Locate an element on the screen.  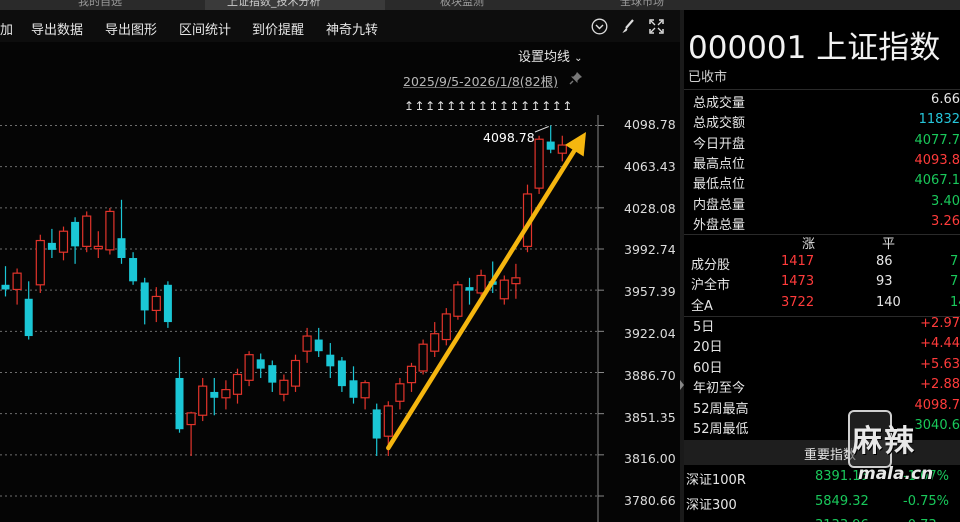
price-tick-label: 3957.39 is located at coordinates (650, 292).